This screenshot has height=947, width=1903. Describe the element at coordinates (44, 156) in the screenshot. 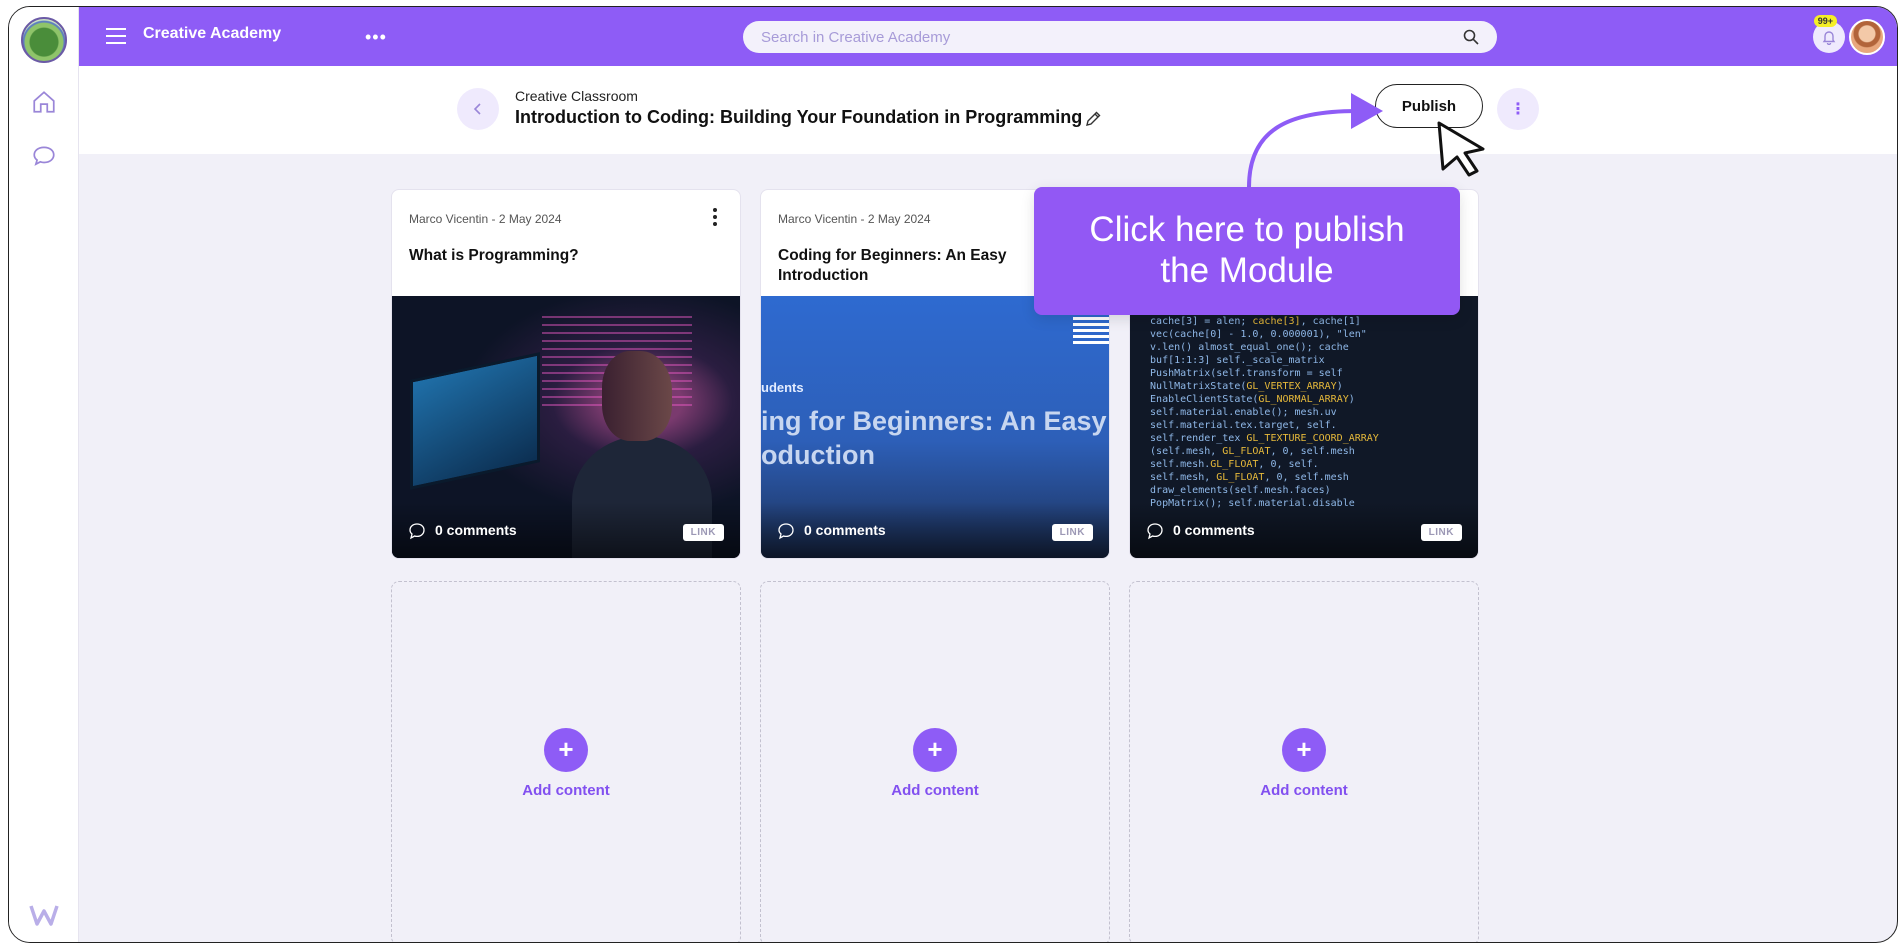

I see `chat-icon` at that location.